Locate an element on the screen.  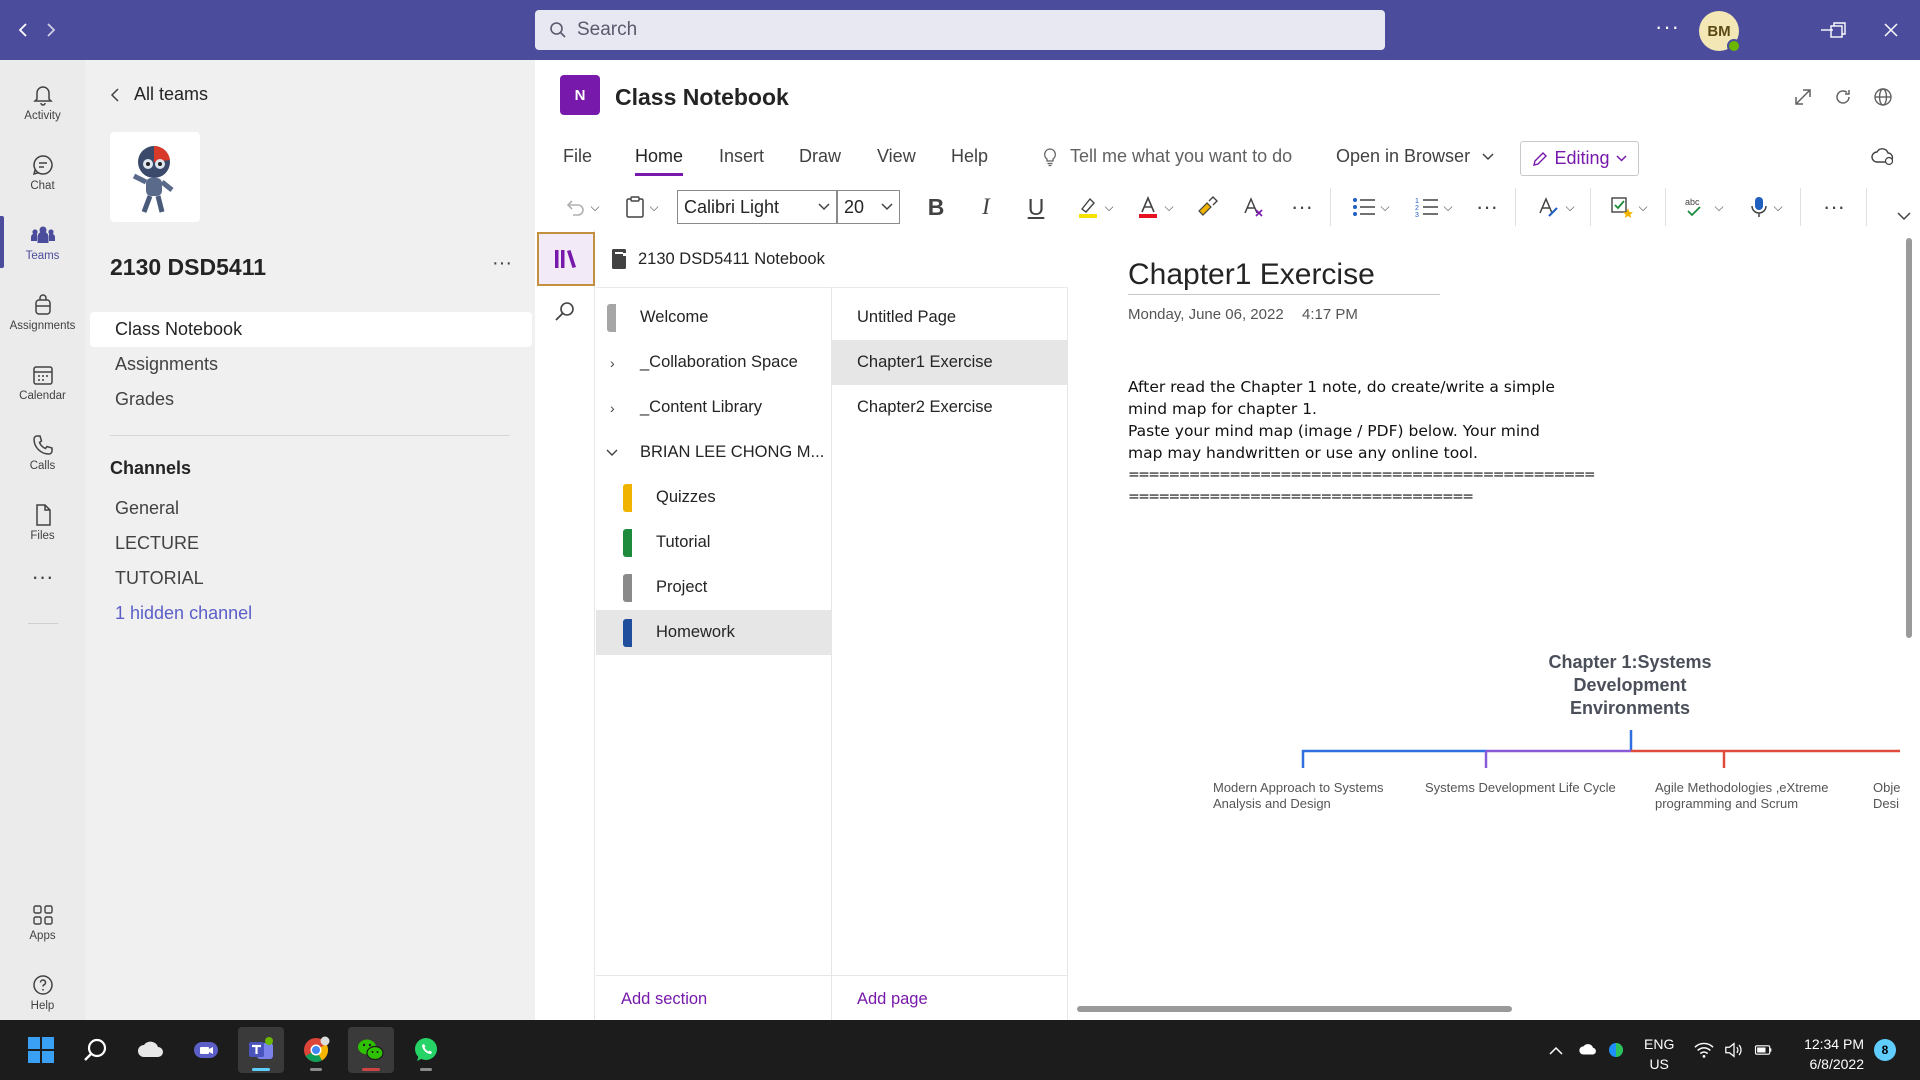
input-language: ENG US is located at coordinates (1659, 1054).